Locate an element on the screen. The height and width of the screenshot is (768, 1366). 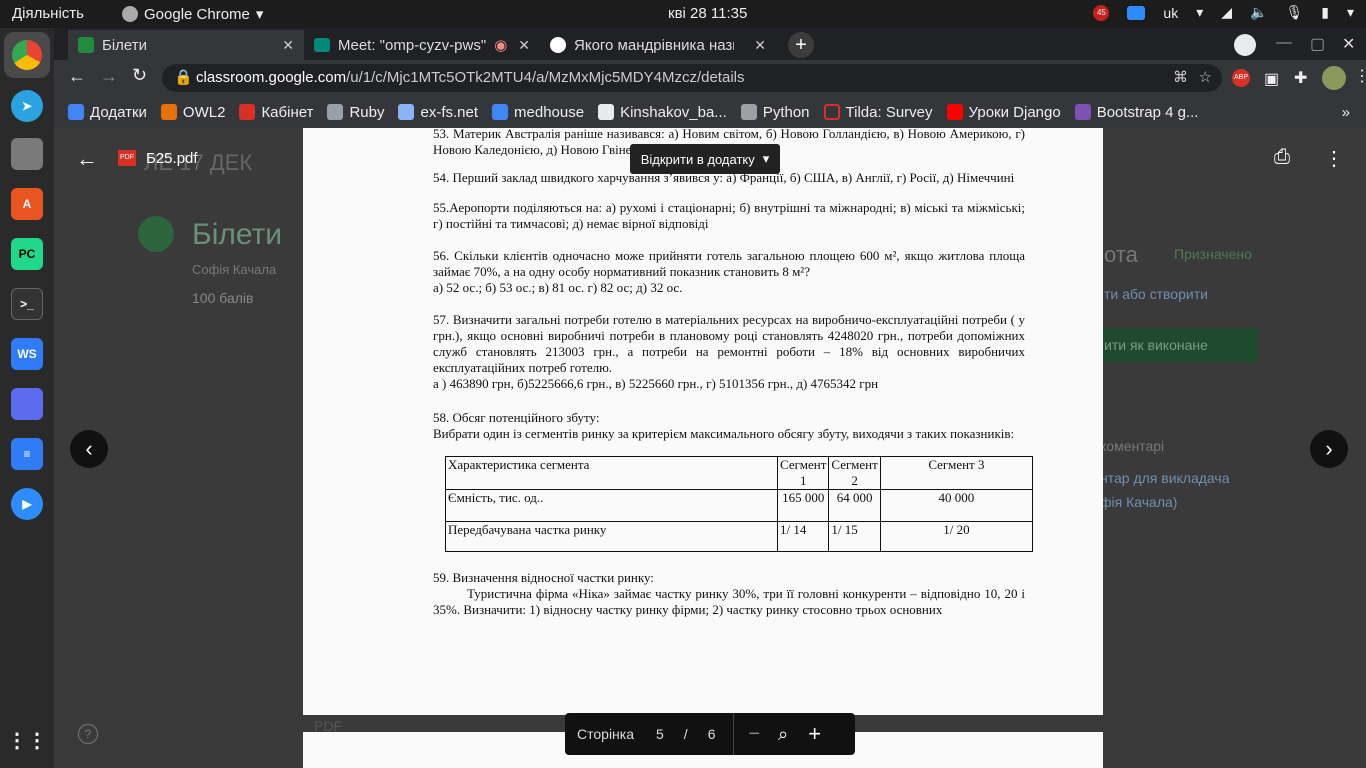
system-tray: 45 uk ▾ ◢ 🔈 🎙 ▮ ▾ is located at coordinates (1223, 12).